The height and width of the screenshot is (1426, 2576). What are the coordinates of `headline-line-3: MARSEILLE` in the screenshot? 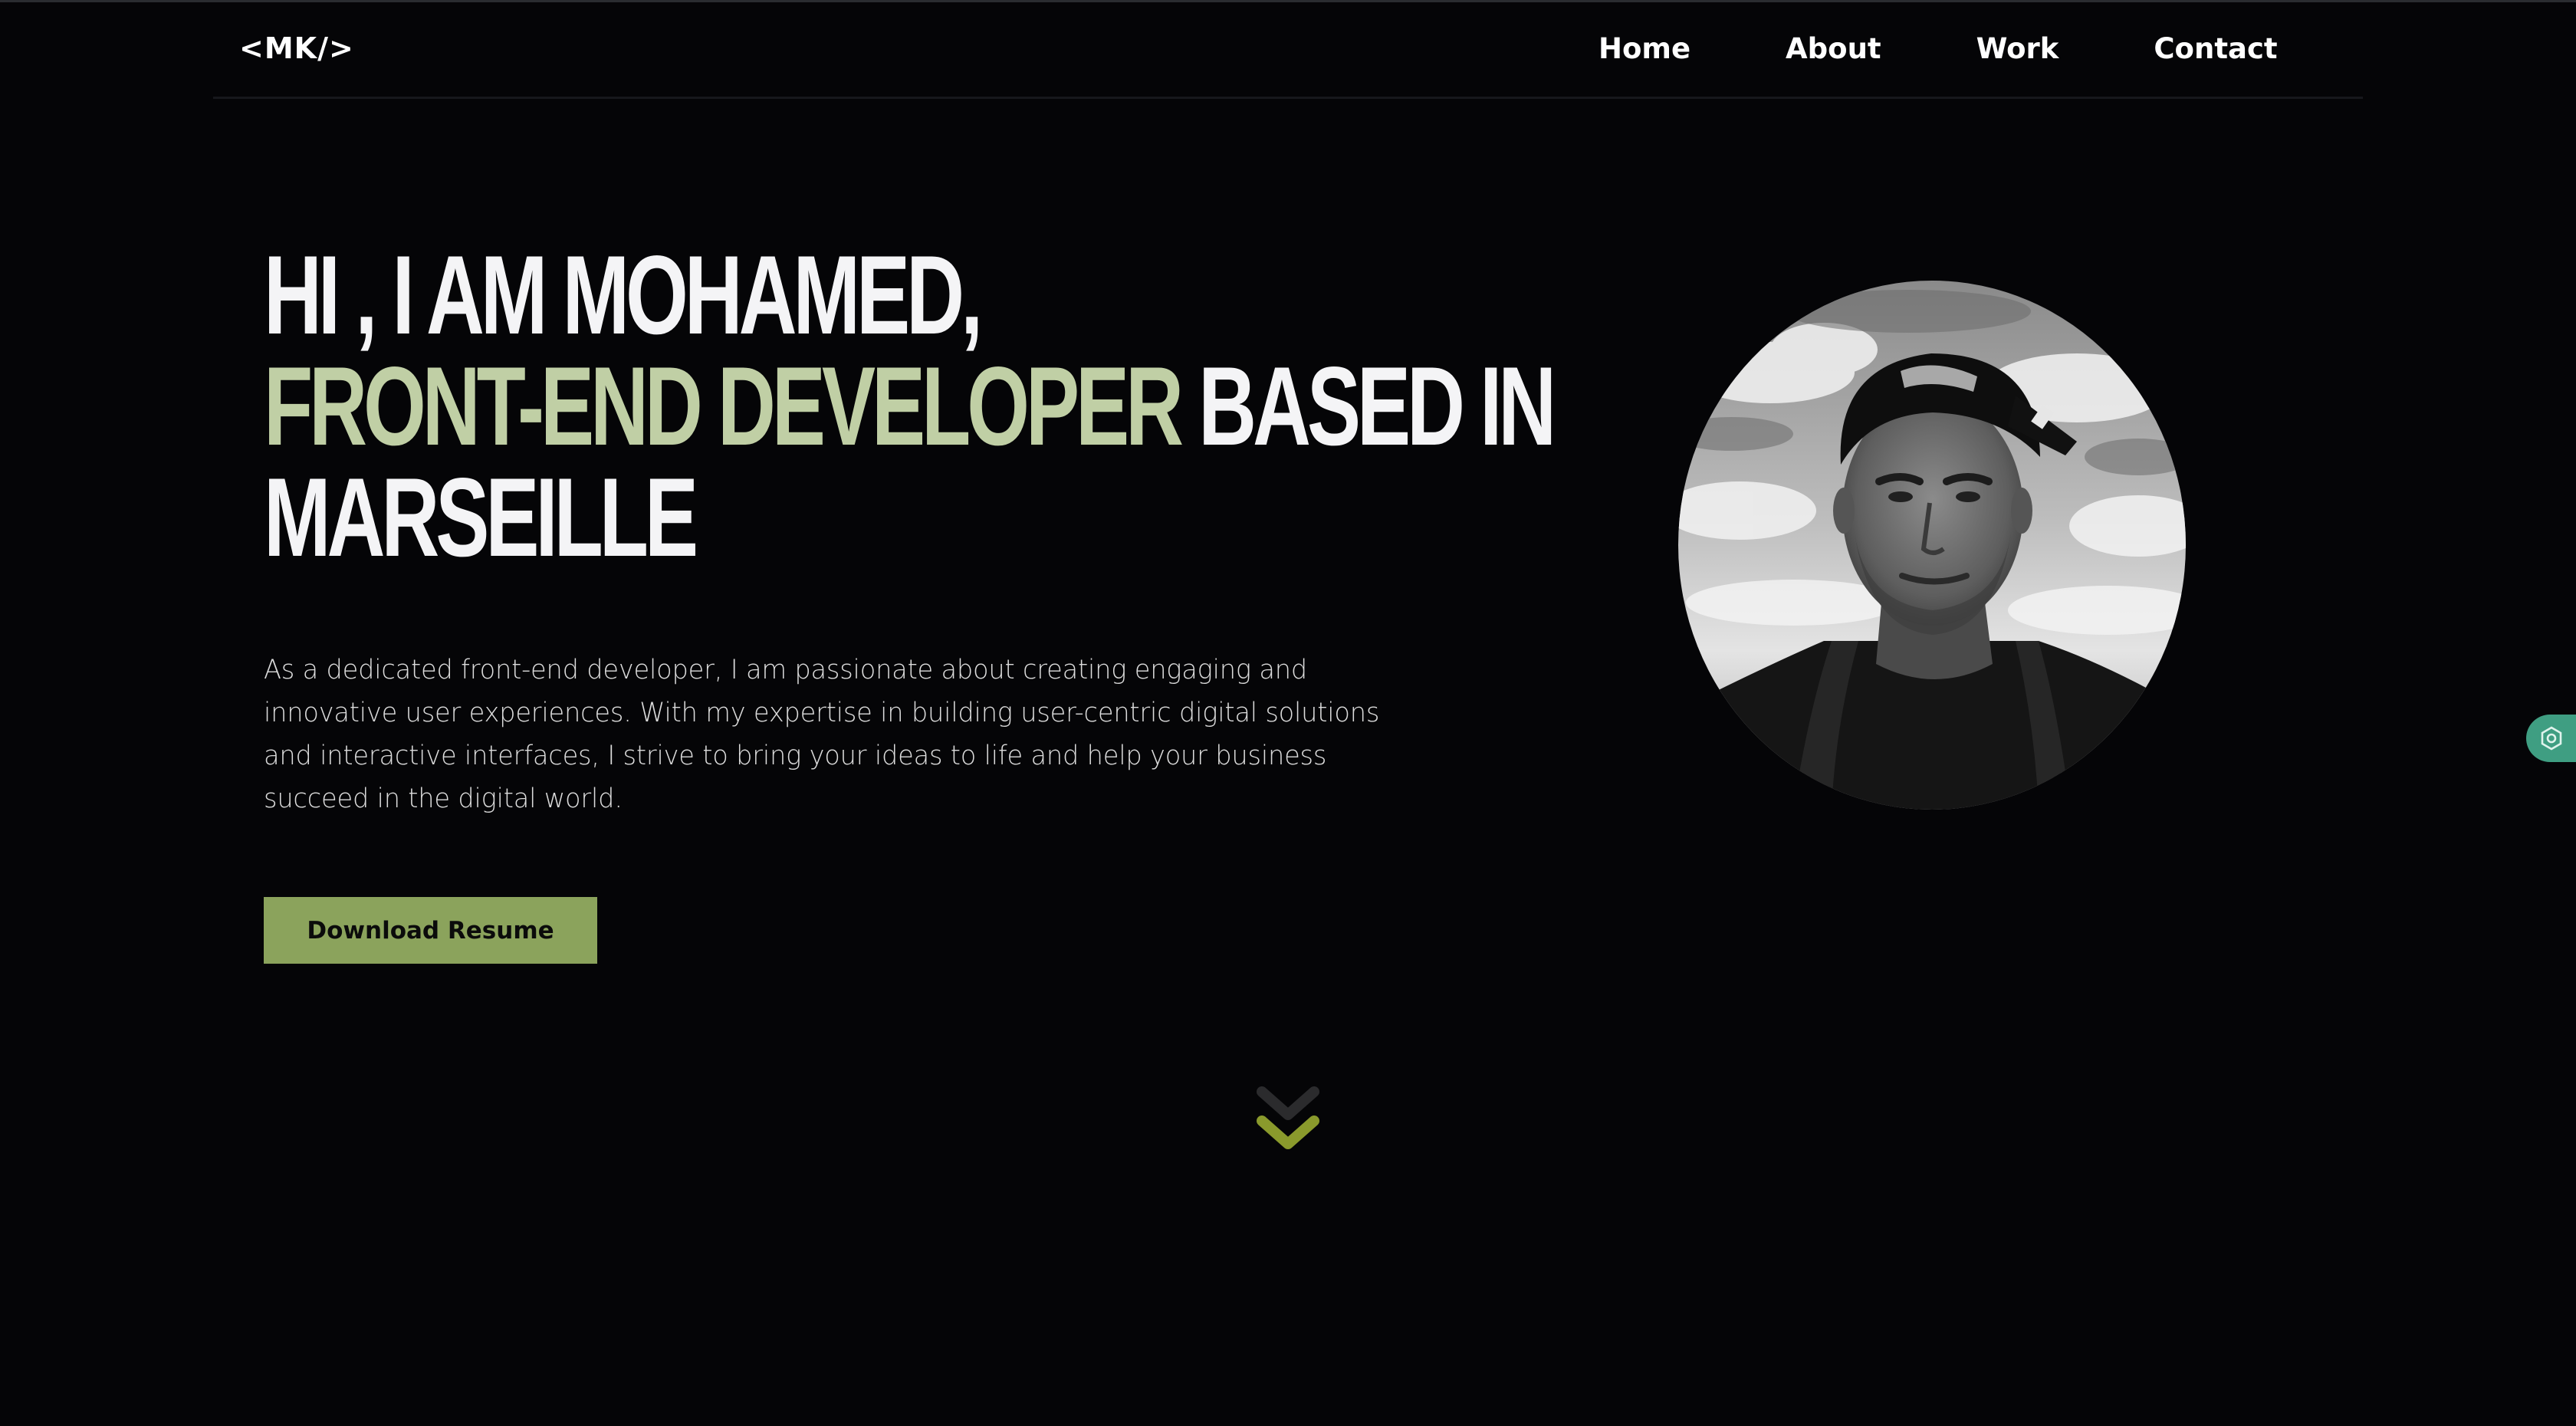 It's located at (481, 517).